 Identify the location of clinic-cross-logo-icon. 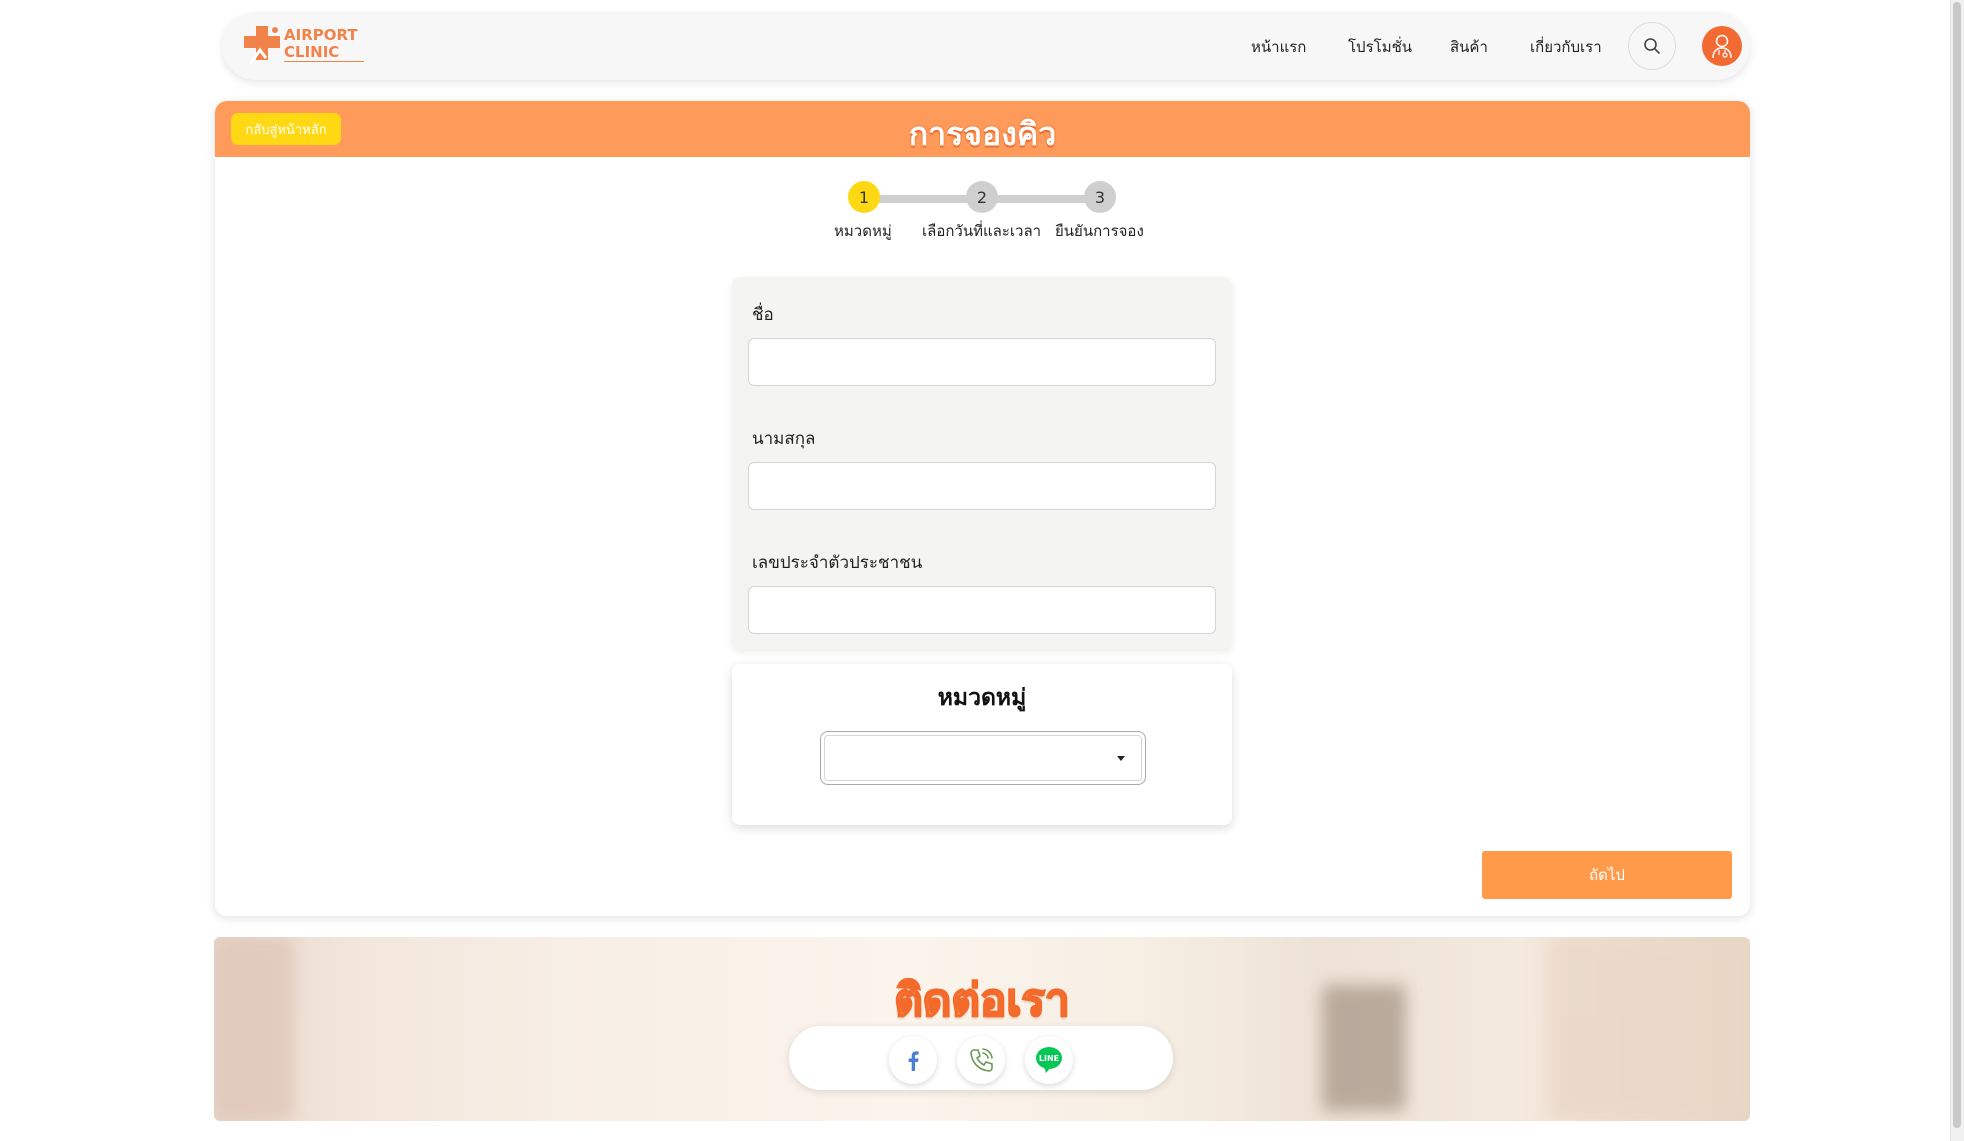
(262, 45).